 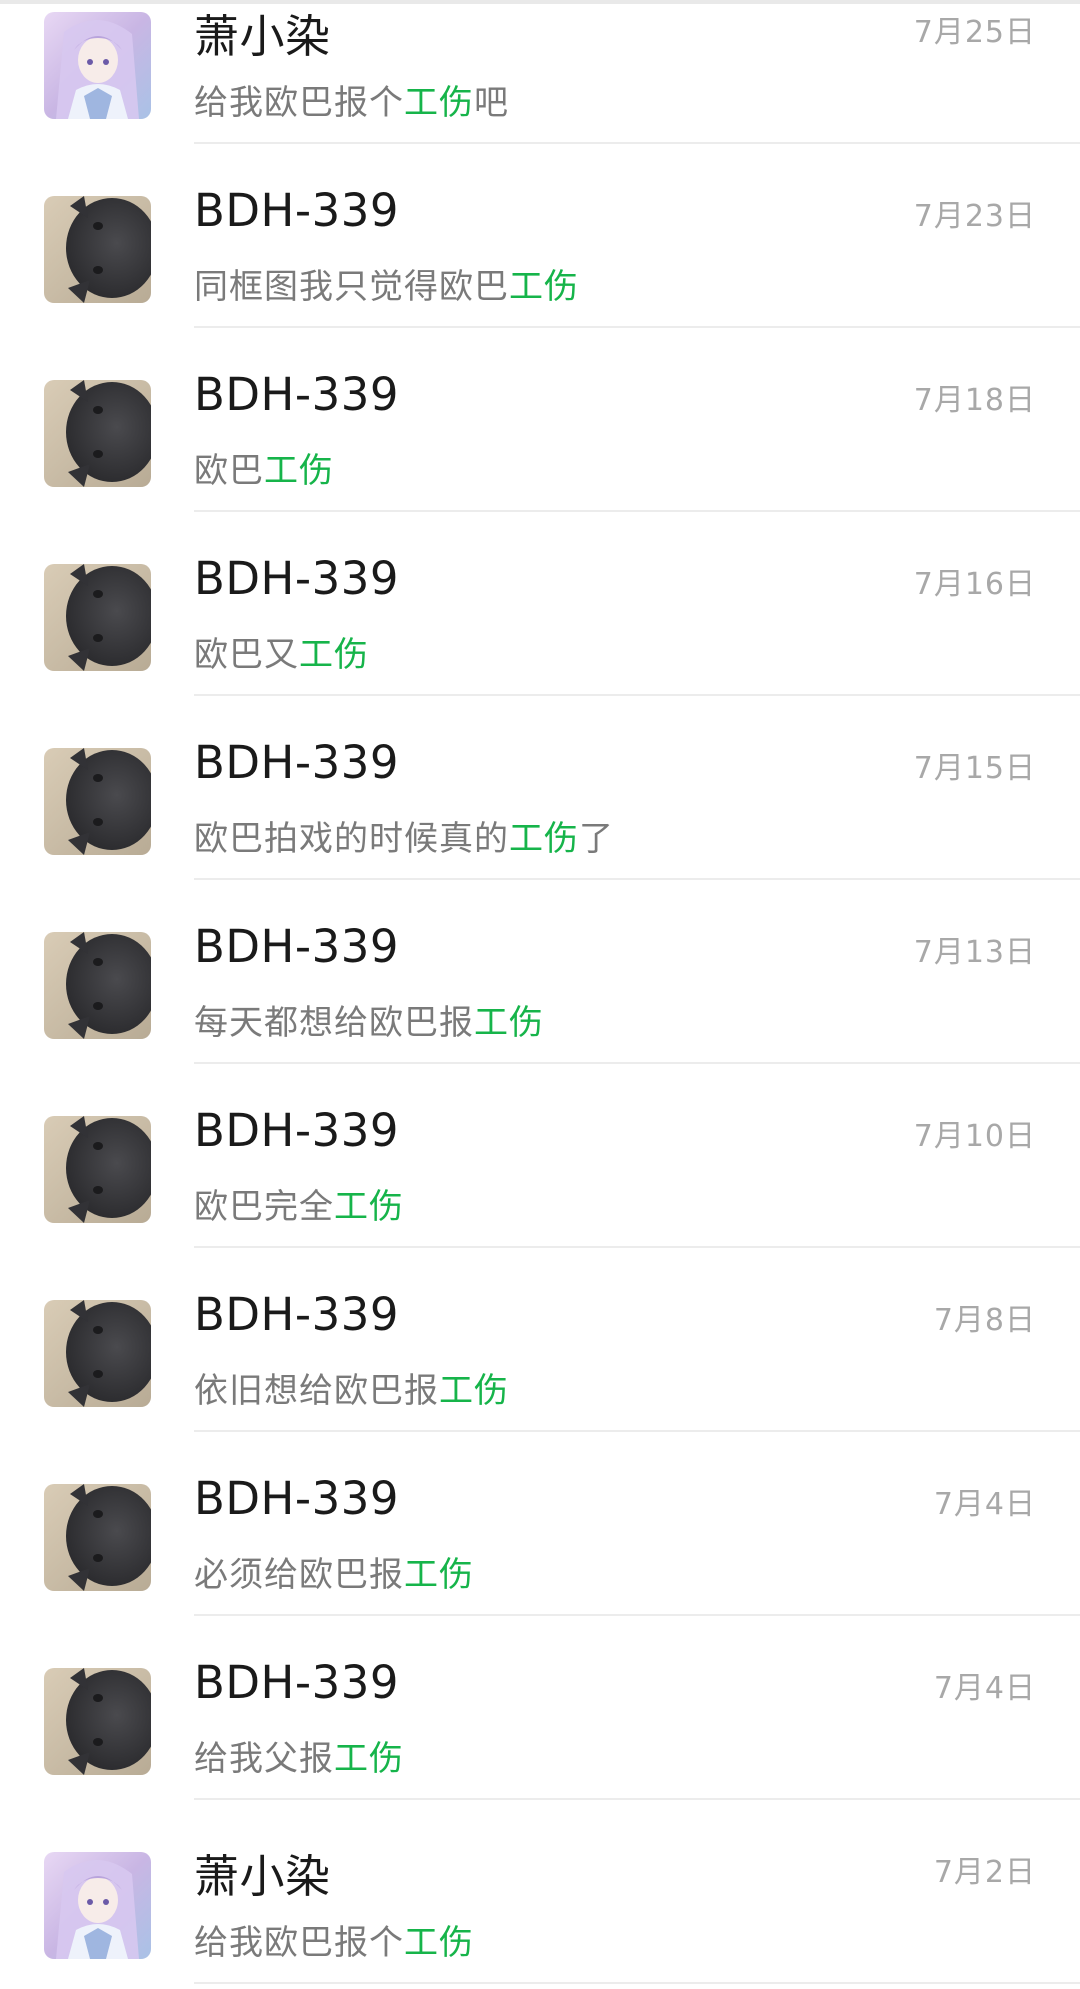 What do you see at coordinates (984, 1872) in the screenshot?
I see `message-date: 7月2日` at bounding box center [984, 1872].